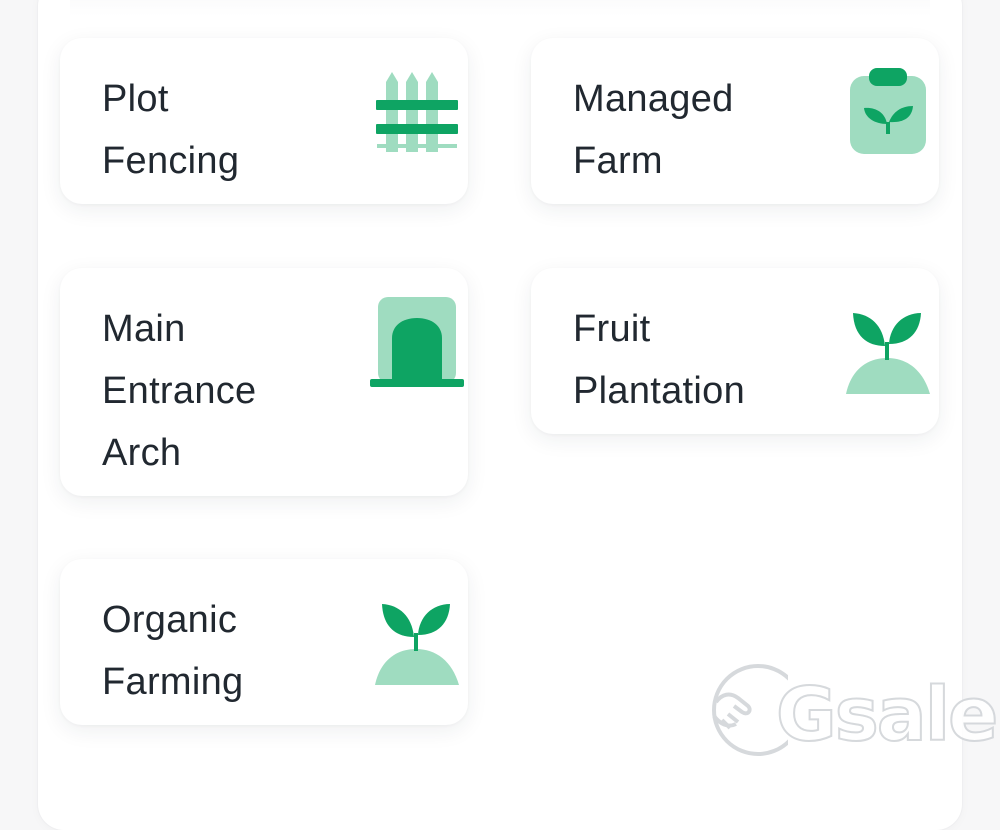 Image resolution: width=1000 pixels, height=830 pixels. Describe the element at coordinates (171, 130) in the screenshot. I see `card-title: Plot Fencing` at that location.